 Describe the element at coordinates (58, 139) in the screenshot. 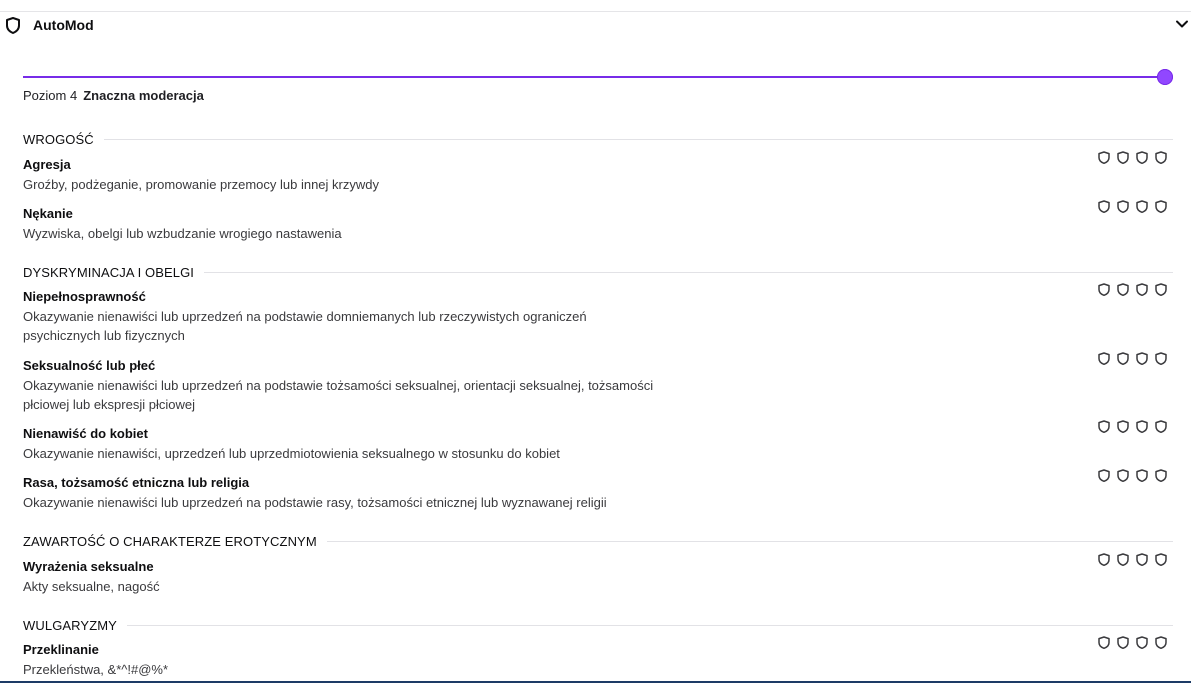

I see `section-title: WROGOŚĆ` at that location.